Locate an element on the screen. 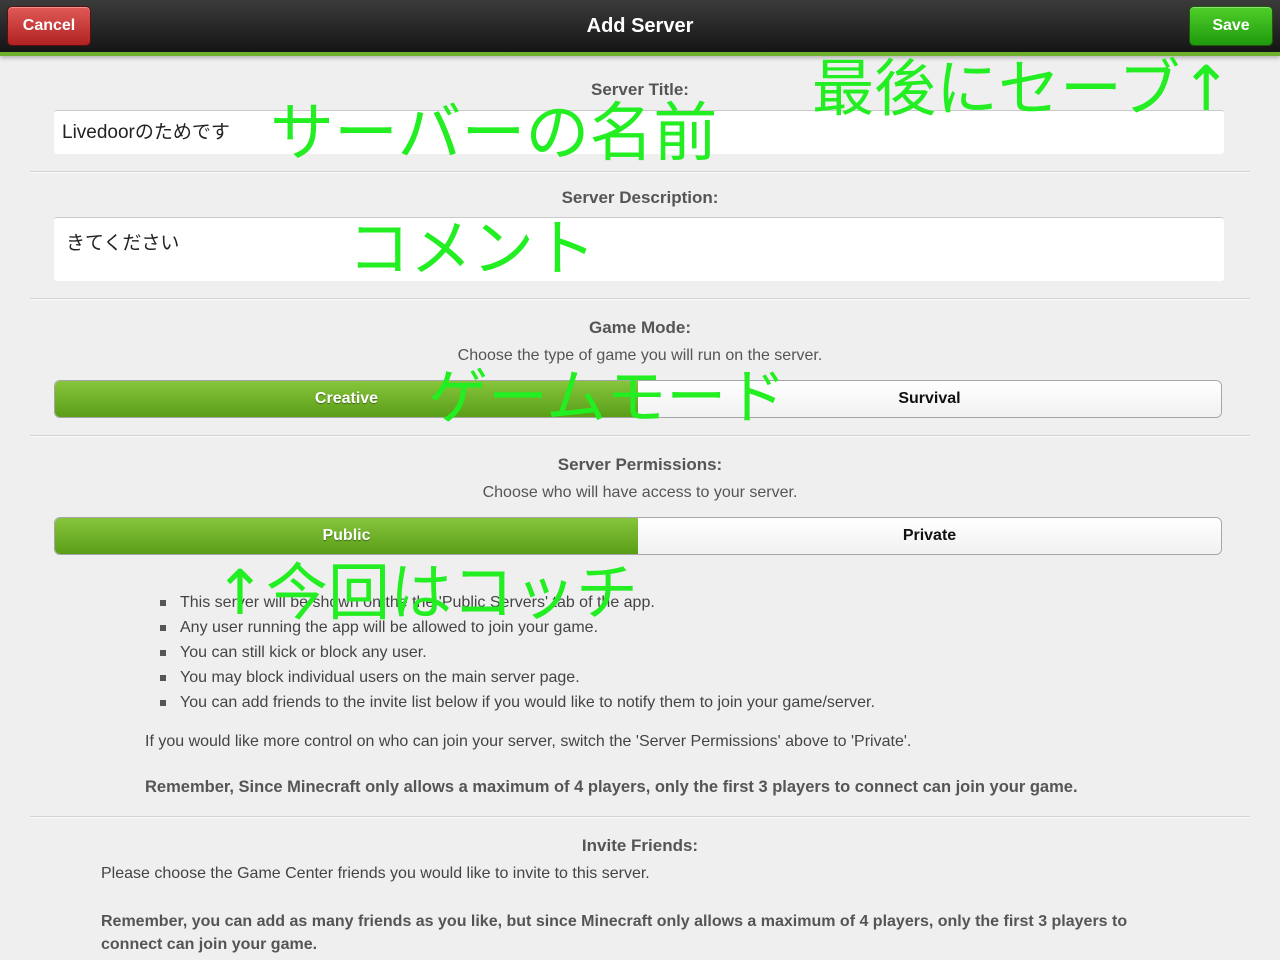 The width and height of the screenshot is (1280, 960). game-mode-annotation: ゲームモード is located at coordinates (607, 398).